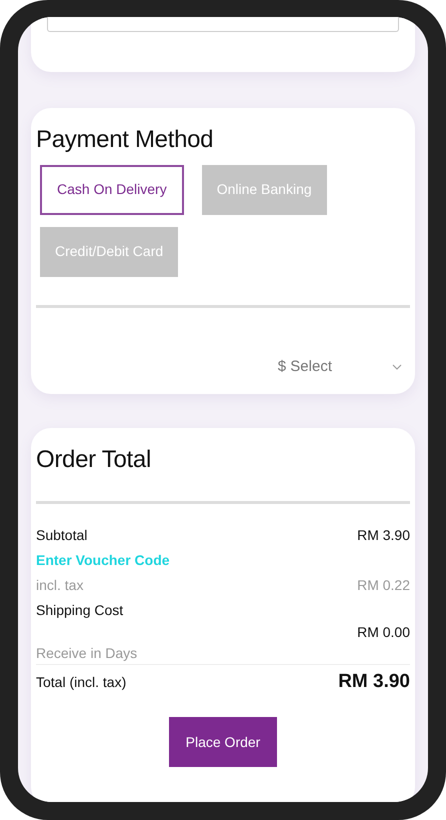  What do you see at coordinates (112, 189) in the screenshot?
I see `payment-option: Cash On Delivery` at bounding box center [112, 189].